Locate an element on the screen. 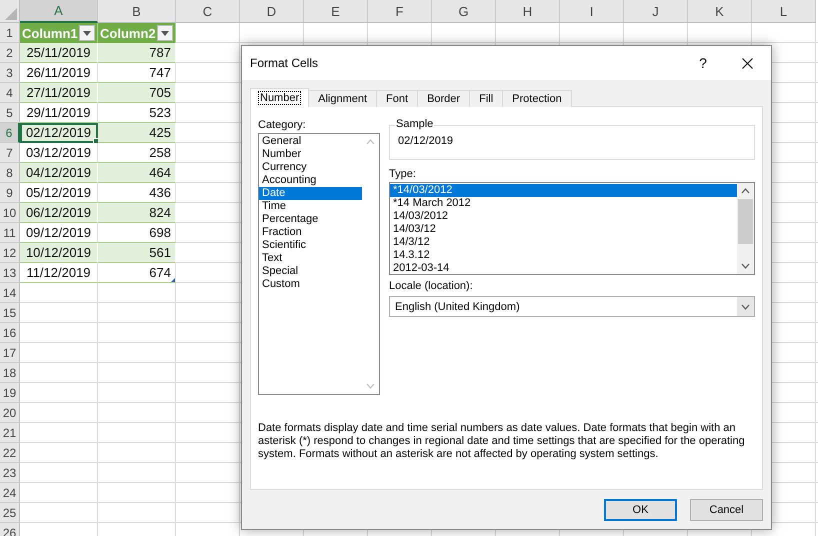  type-item: *14/03/2012 is located at coordinates (563, 190).